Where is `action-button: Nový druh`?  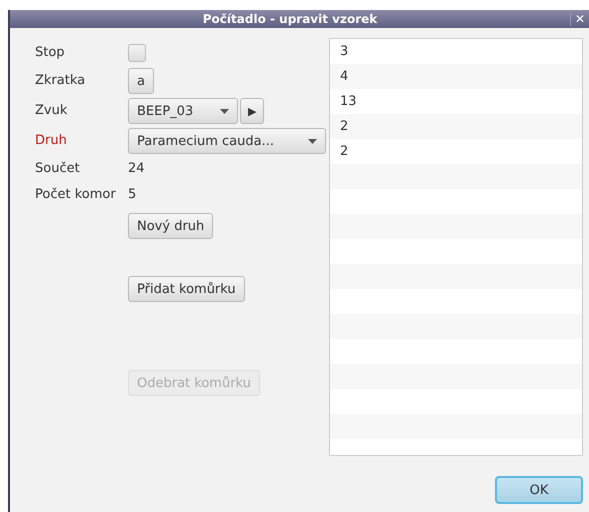
action-button: Nový druh is located at coordinates (171, 226).